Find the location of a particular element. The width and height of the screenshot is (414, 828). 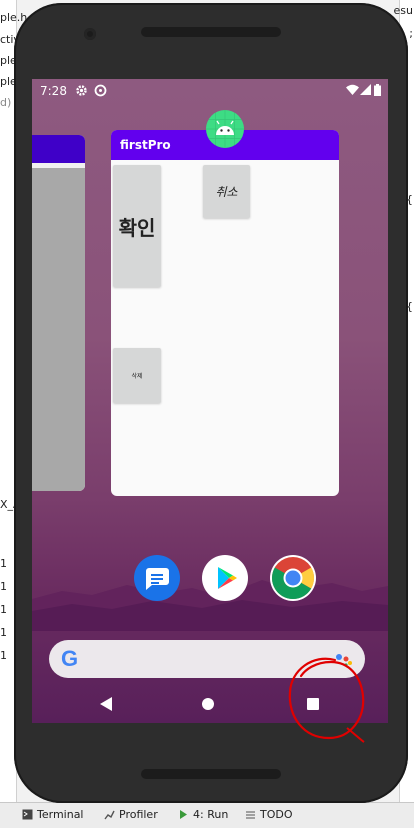

battery-icon is located at coordinates (377, 91).